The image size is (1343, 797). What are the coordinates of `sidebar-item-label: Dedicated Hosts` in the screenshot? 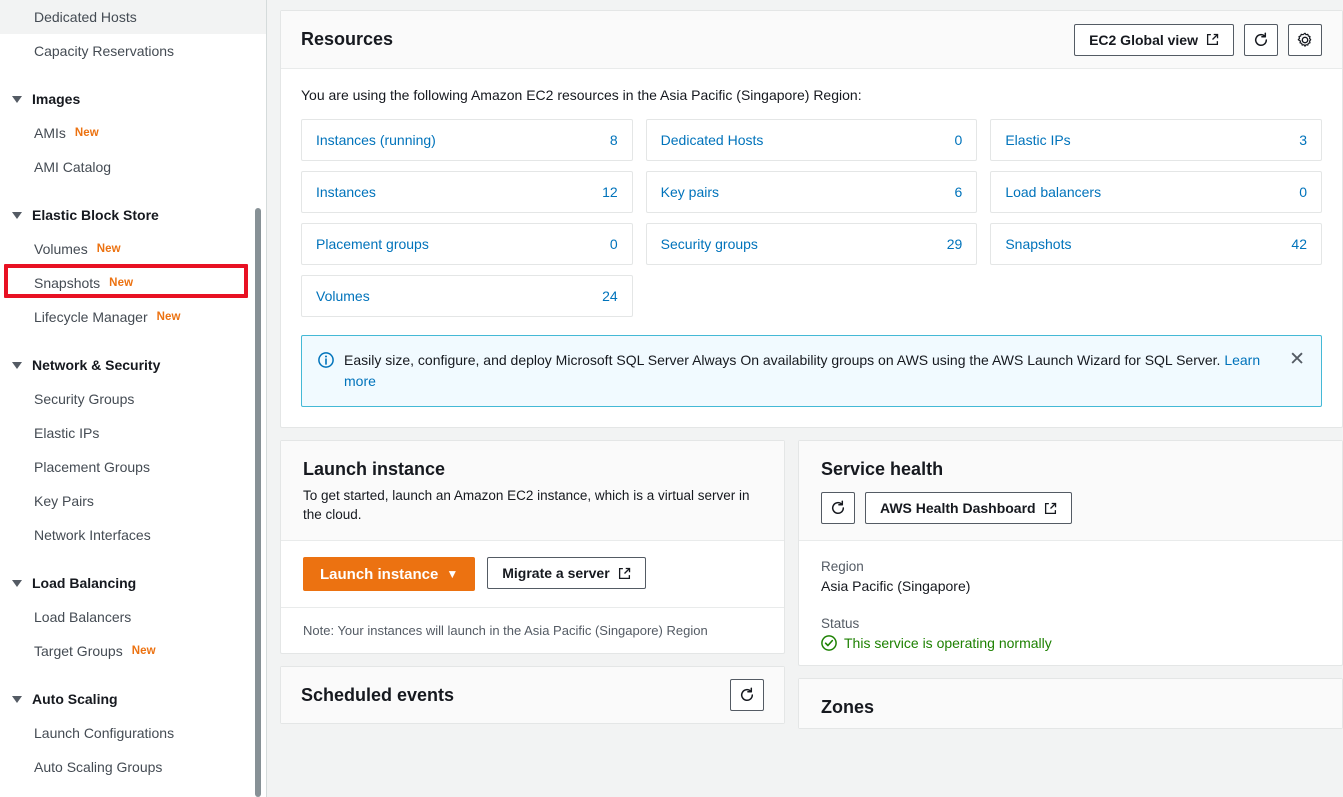 It's located at (85, 17).